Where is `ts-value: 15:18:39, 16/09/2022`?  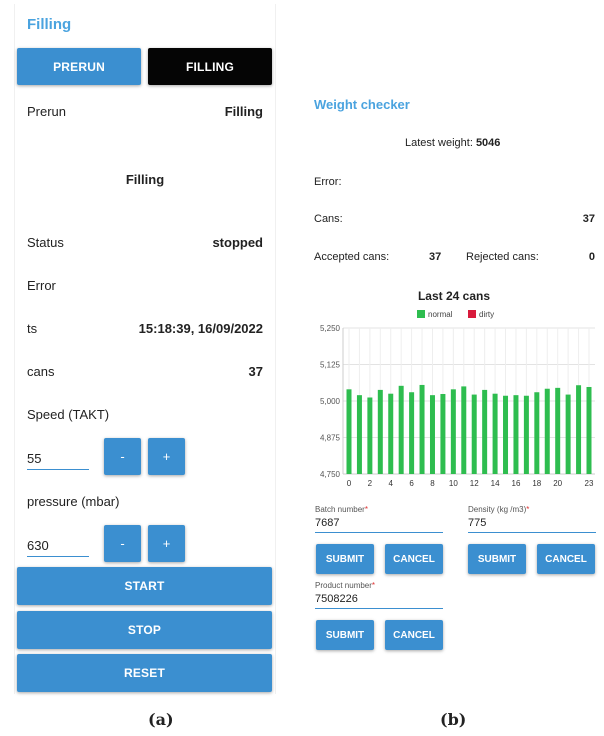
ts-value: 15:18:39, 16/09/2022 is located at coordinates (200, 328).